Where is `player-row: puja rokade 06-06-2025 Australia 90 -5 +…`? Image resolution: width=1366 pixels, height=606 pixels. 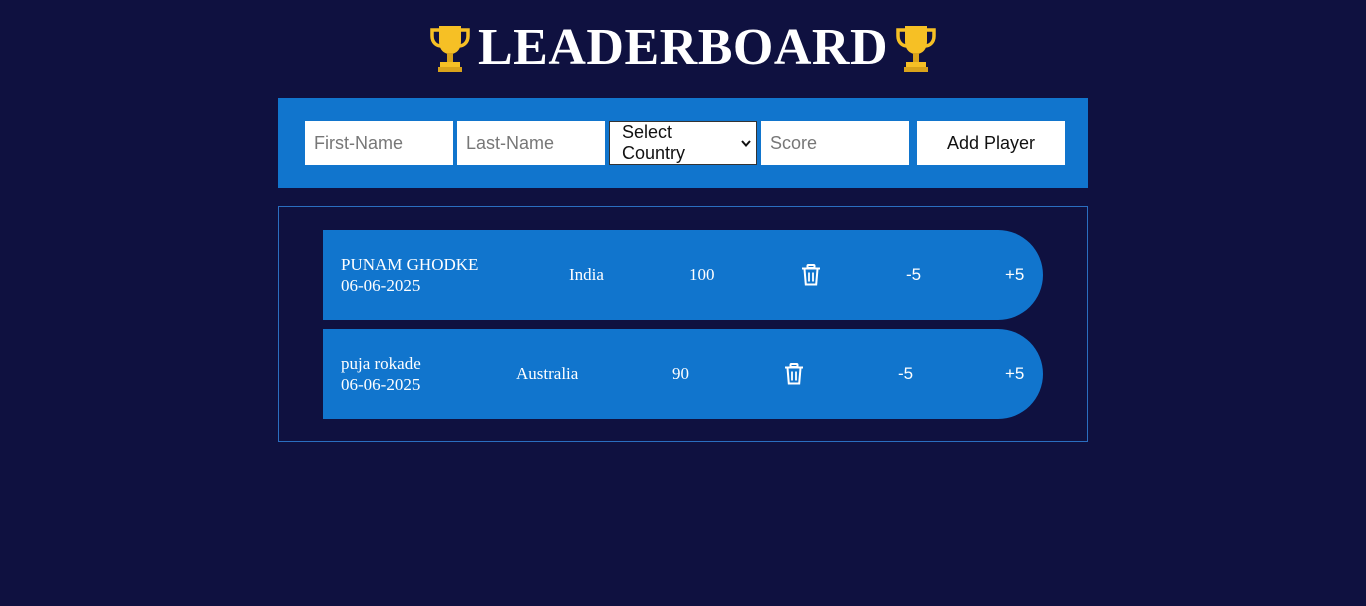 player-row: puja rokade 06-06-2025 Australia 90 -5 +… is located at coordinates (683, 374).